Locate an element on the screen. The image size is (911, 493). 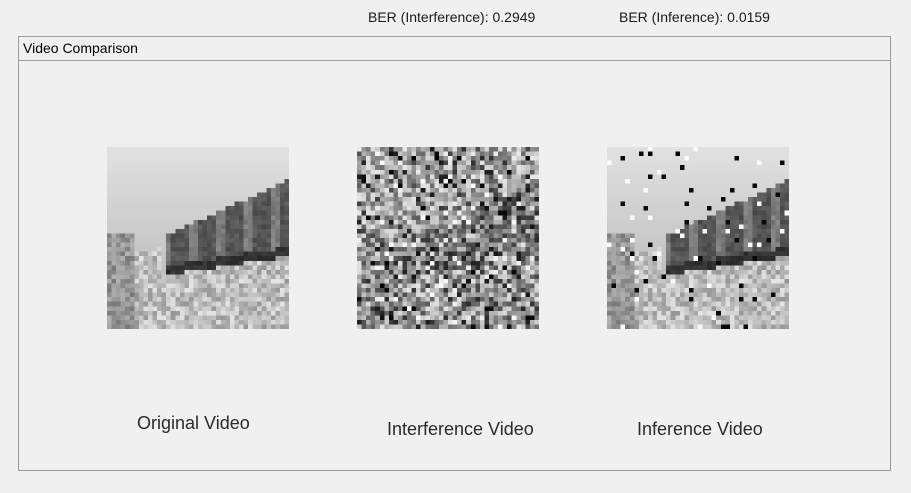
interference-video-image is located at coordinates (448, 238).